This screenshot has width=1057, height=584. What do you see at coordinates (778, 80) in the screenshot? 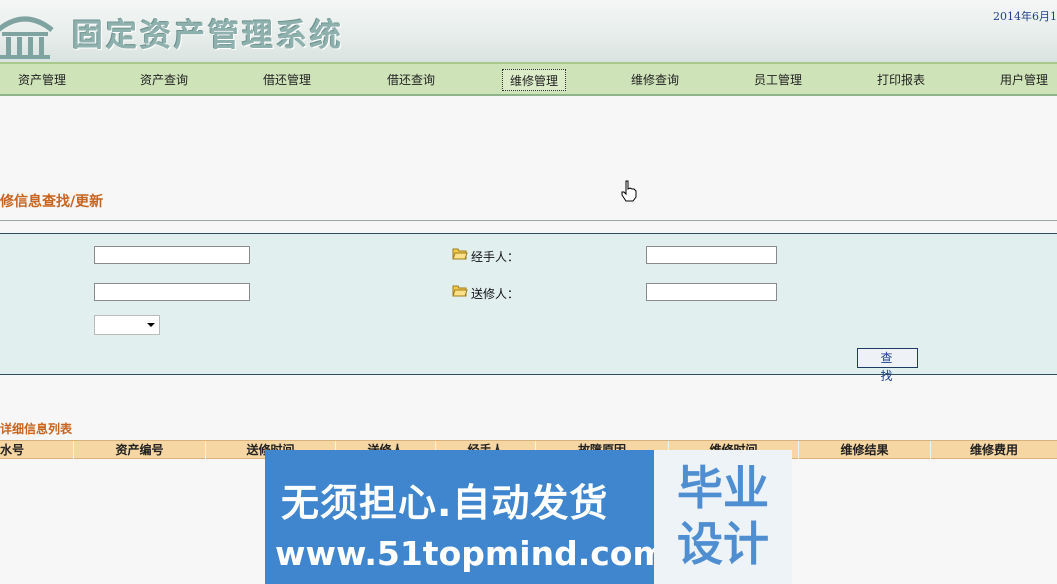
I see `nav-item-staff-management: 员工管理` at bounding box center [778, 80].